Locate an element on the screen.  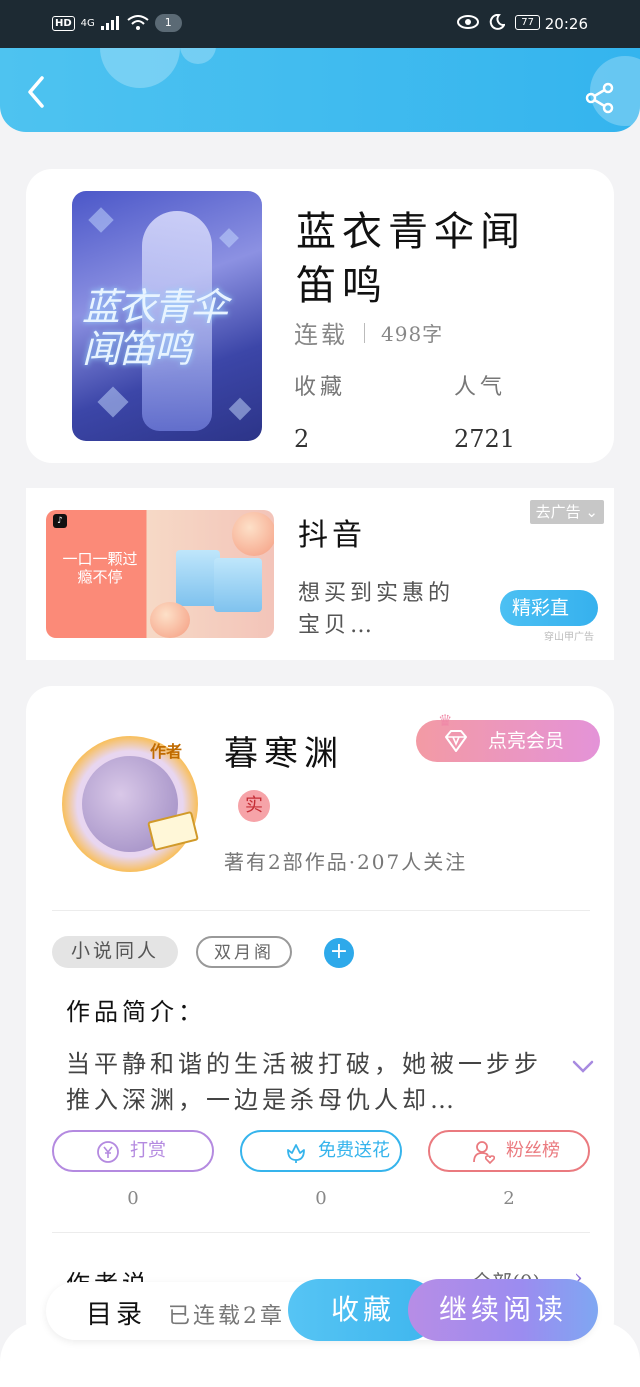
author-name: 暮寒渊 is located at coordinates (284, 750).